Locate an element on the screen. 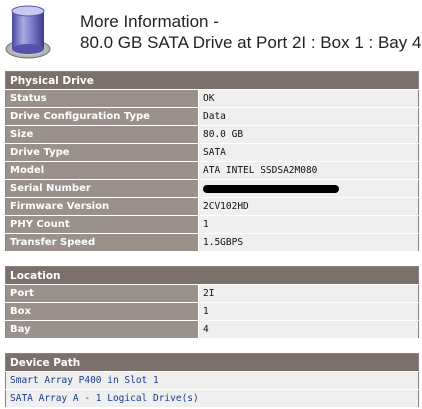  table-row: Port 2I is located at coordinates (212, 293).